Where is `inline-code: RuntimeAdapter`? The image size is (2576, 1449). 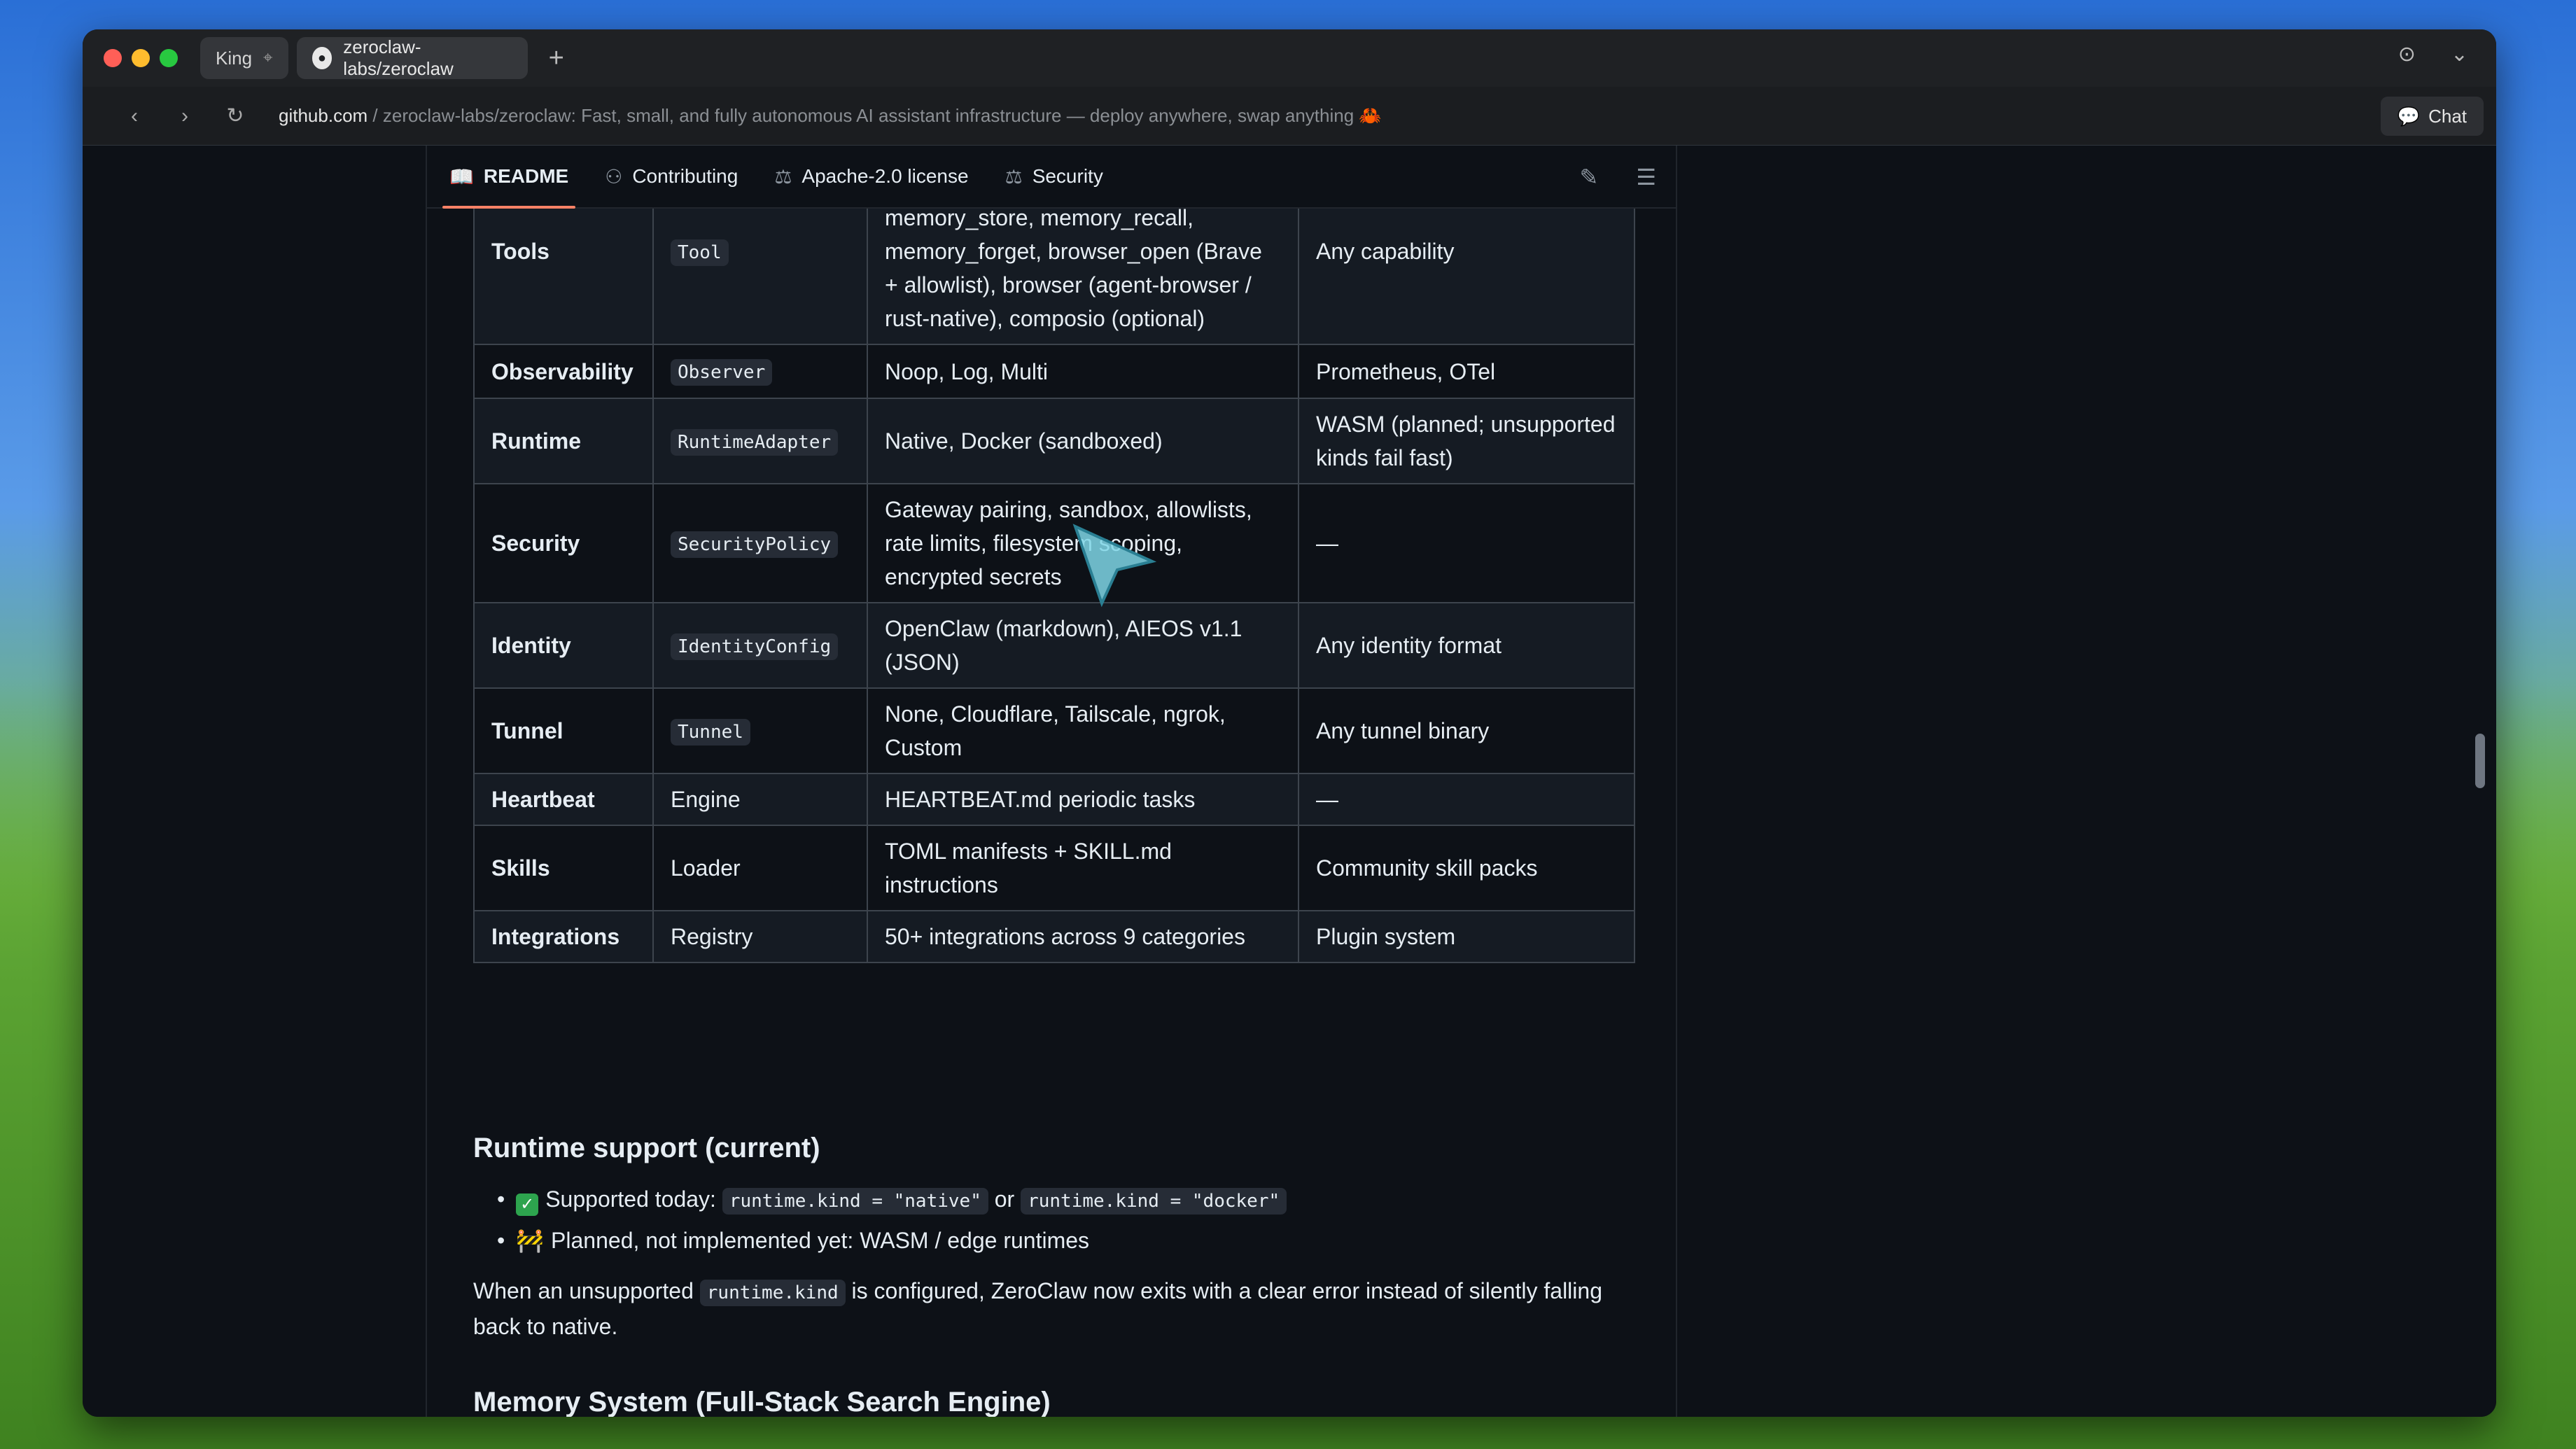
inline-code: RuntimeAdapter is located at coordinates (755, 442).